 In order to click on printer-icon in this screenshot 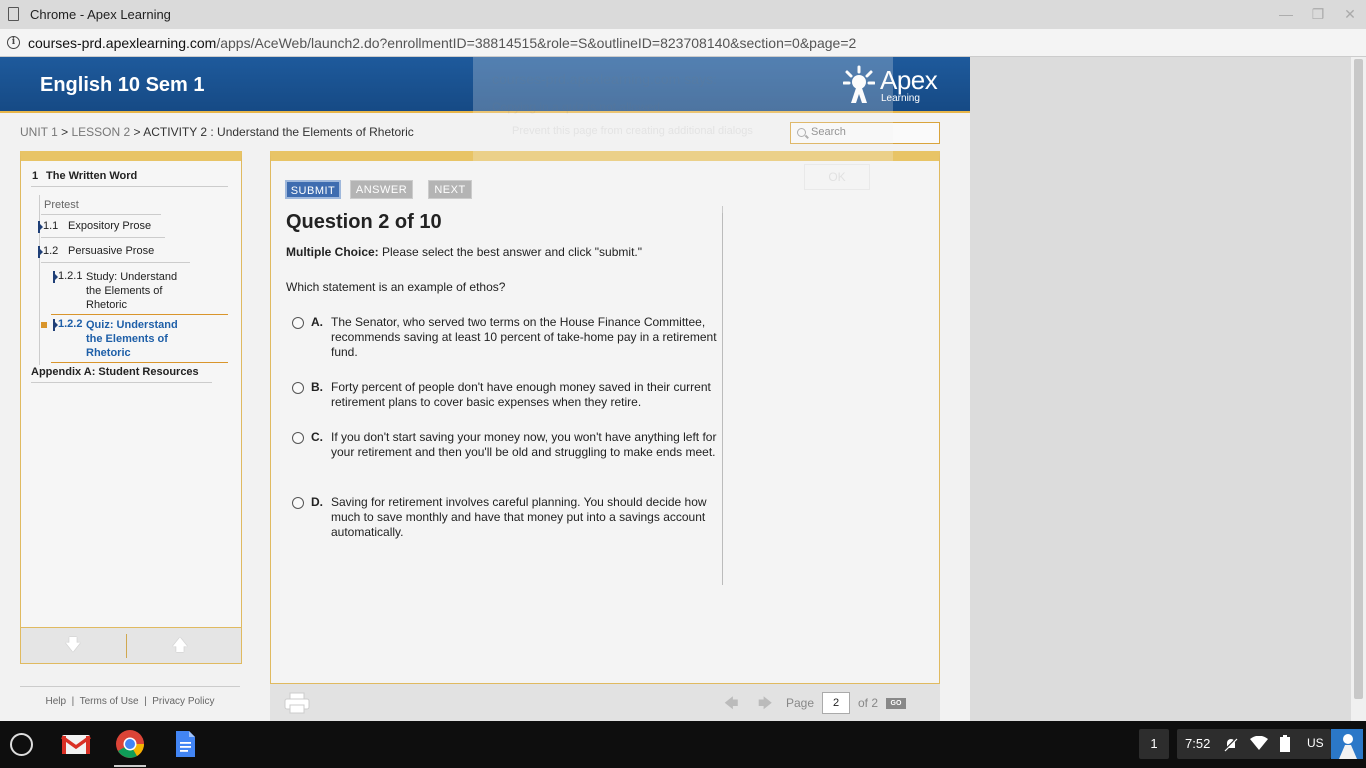, I will do `click(297, 703)`.